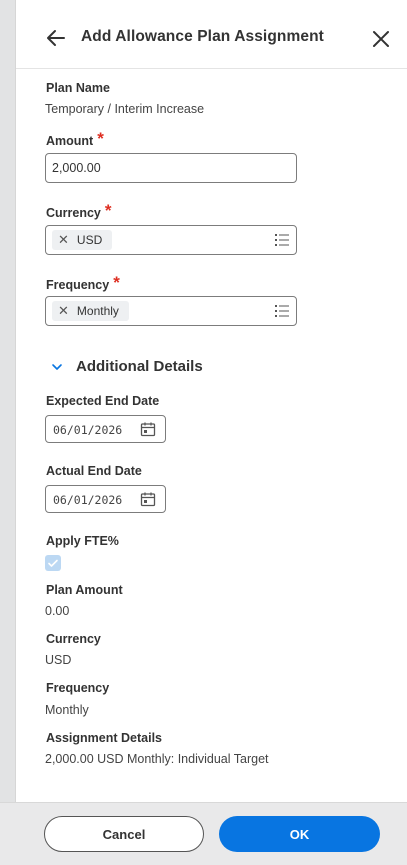  What do you see at coordinates (57, 611) in the screenshot?
I see `plan-amount-value: 0.00` at bounding box center [57, 611].